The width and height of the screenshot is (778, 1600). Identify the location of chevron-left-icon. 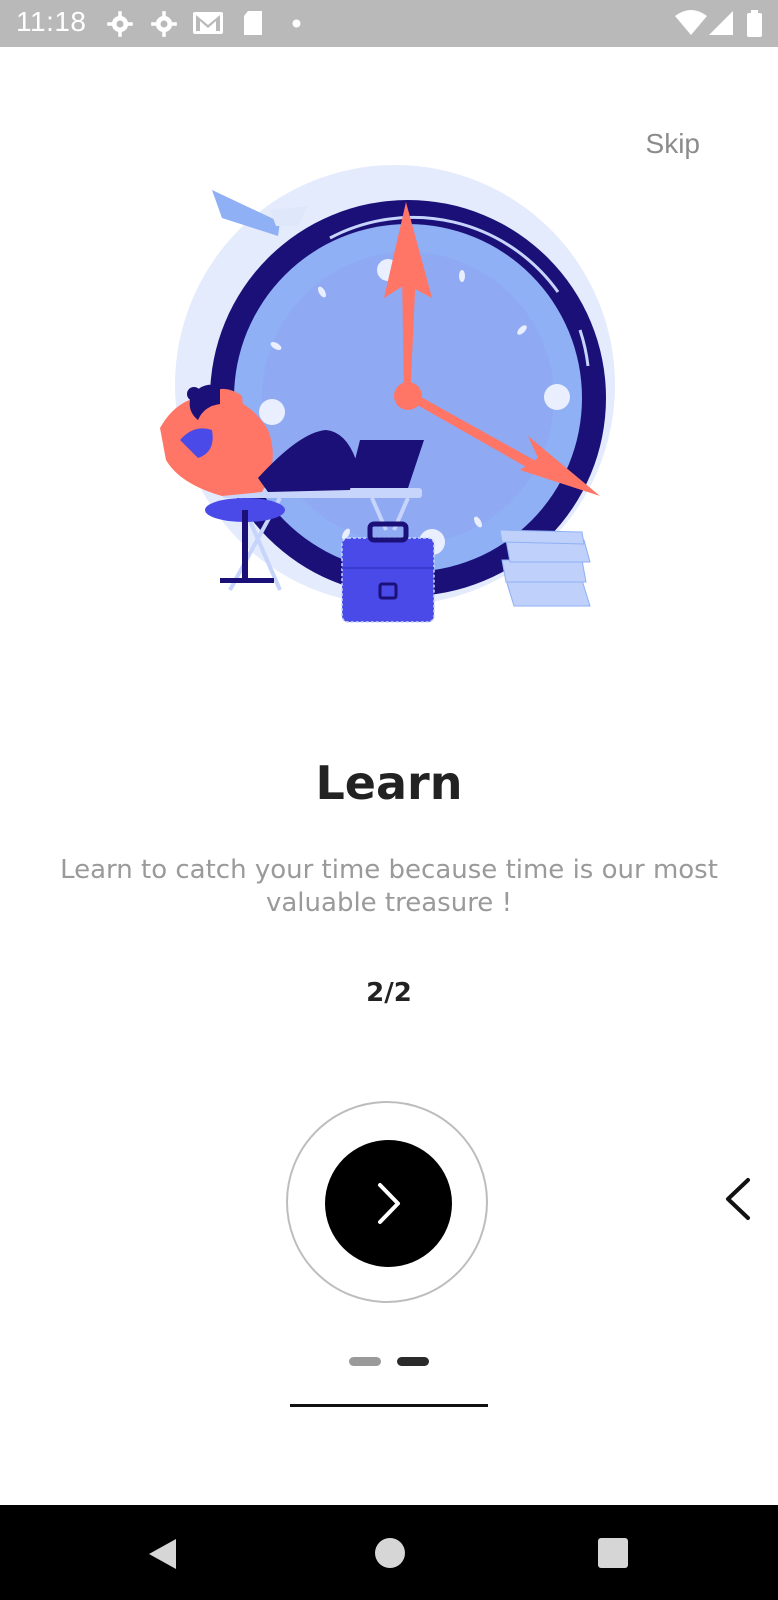
(738, 1199).